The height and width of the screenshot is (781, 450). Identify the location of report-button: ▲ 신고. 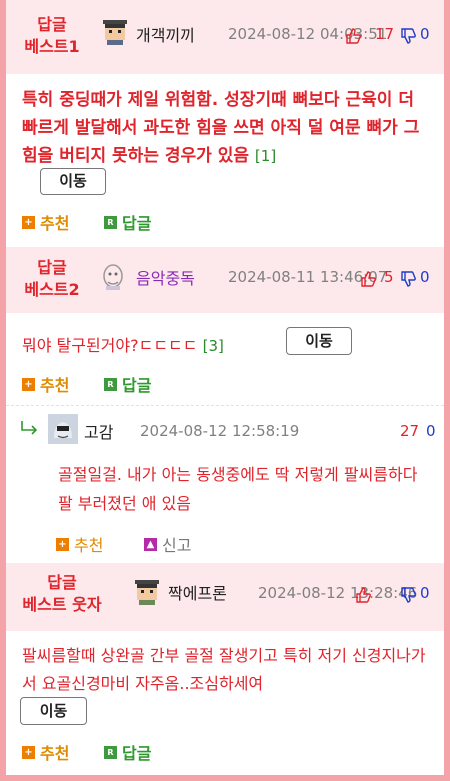
(167, 544).